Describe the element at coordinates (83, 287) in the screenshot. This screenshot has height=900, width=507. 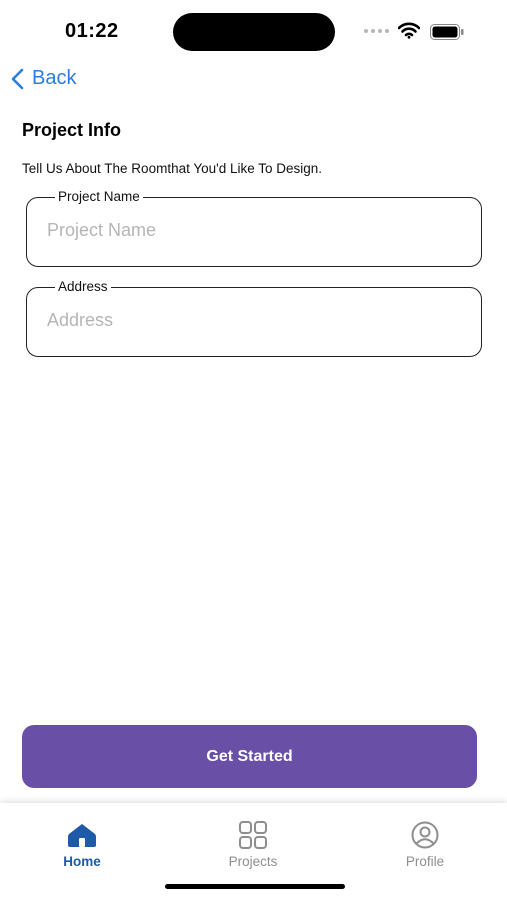
I see `address-label: Address` at that location.